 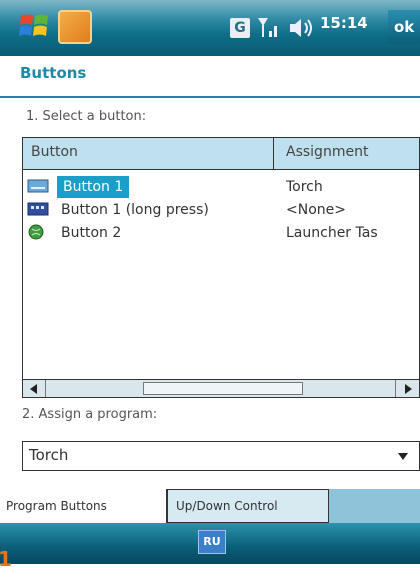 What do you see at coordinates (93, 187) in the screenshot?
I see `list-row-name: Button 1` at bounding box center [93, 187].